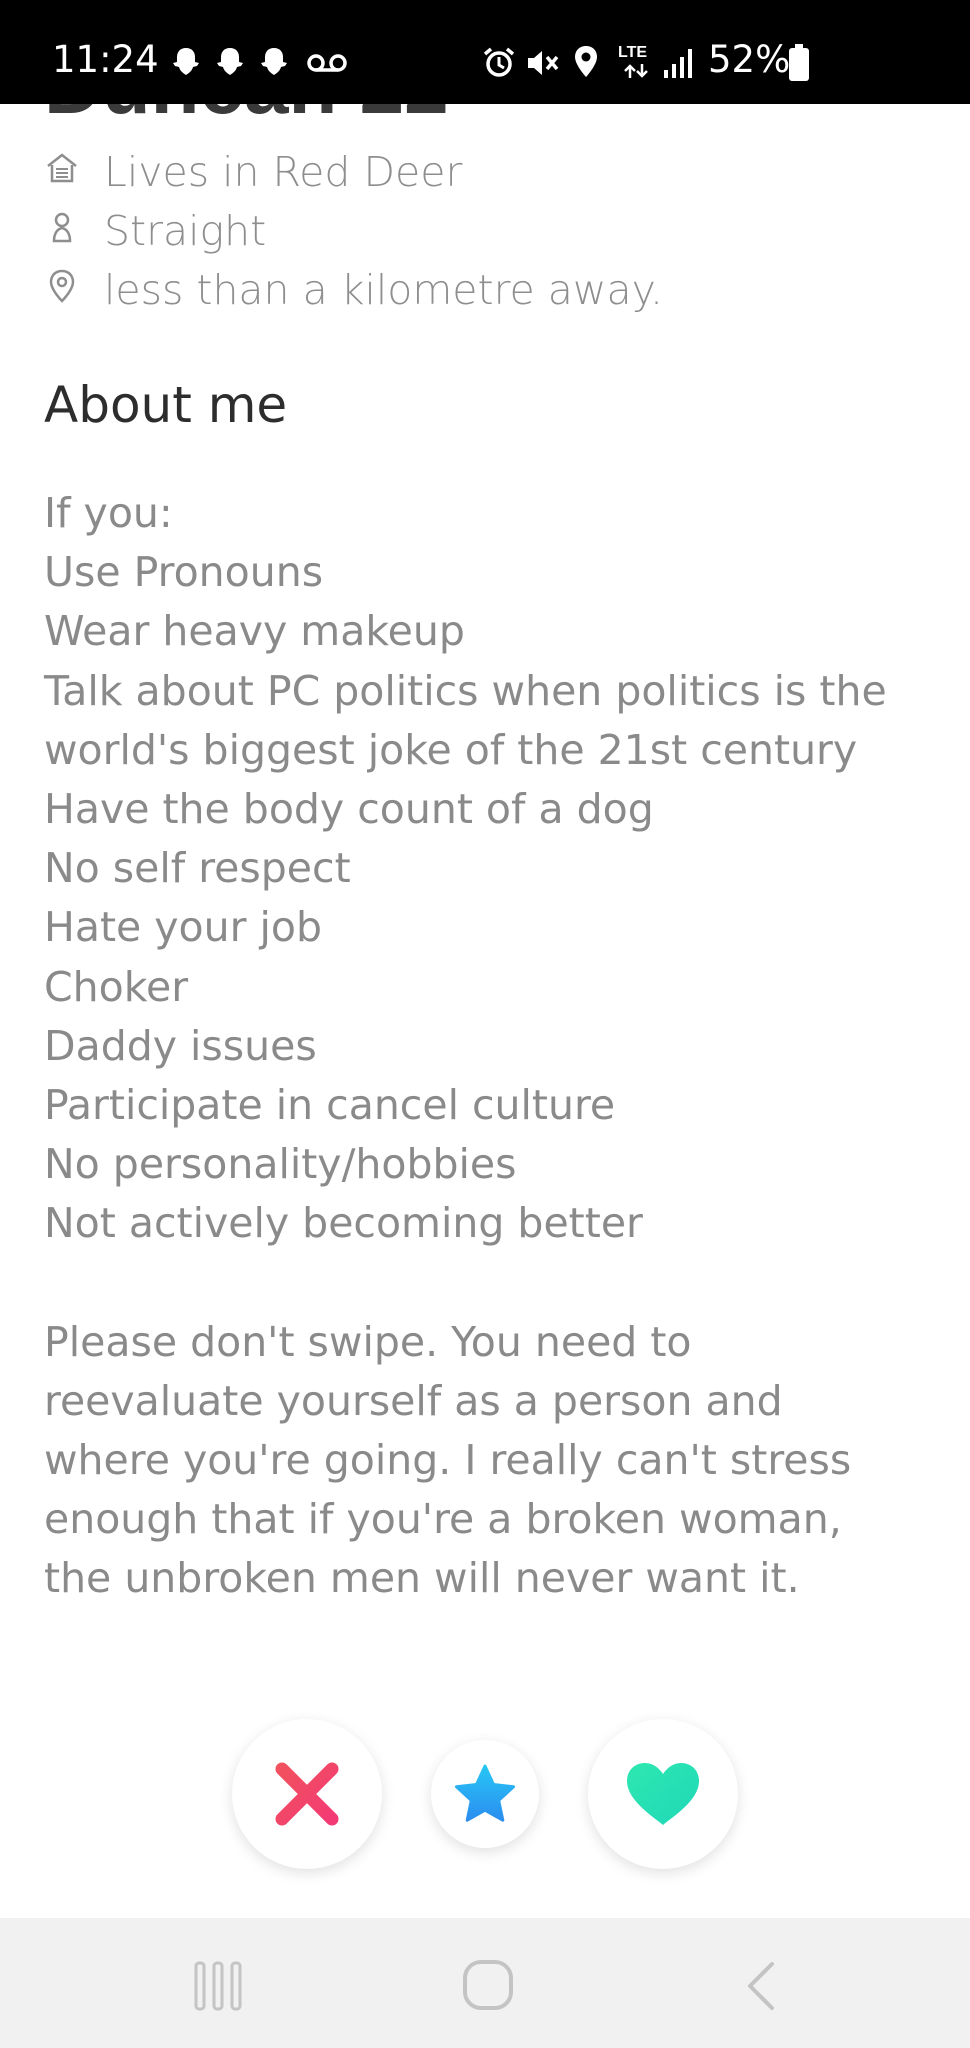 The width and height of the screenshot is (970, 2048). I want to click on system-nav-bar, so click(485, 1983).